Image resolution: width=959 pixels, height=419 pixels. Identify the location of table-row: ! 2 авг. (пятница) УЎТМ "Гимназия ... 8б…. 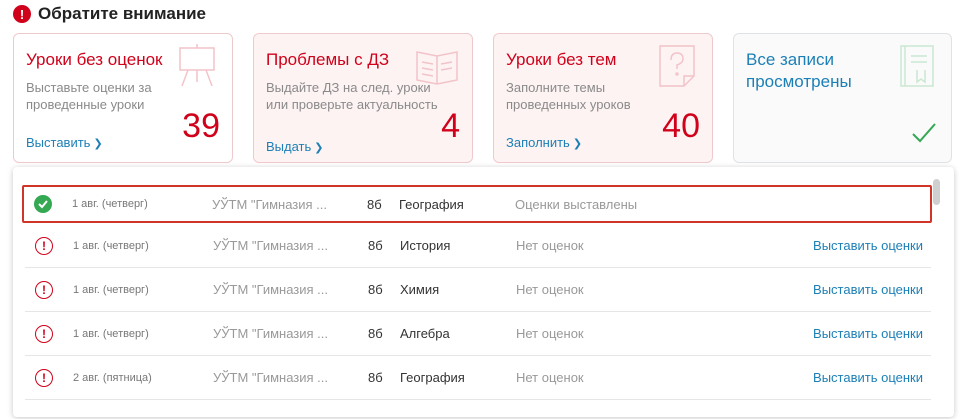
(478, 378).